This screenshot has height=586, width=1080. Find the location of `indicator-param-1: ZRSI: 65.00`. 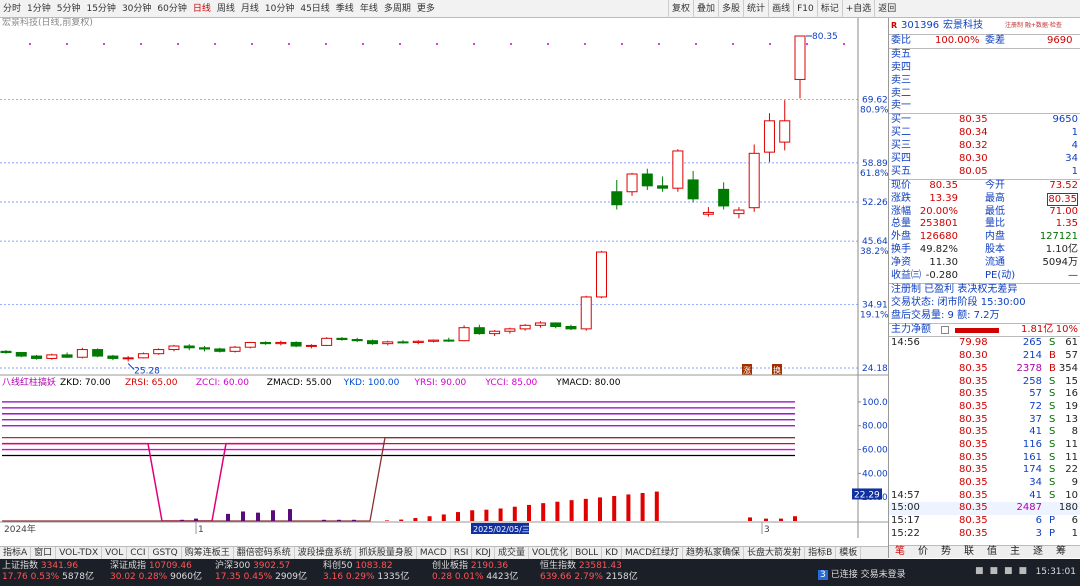

indicator-param-1: ZRSI: 65.00 is located at coordinates (151, 383).